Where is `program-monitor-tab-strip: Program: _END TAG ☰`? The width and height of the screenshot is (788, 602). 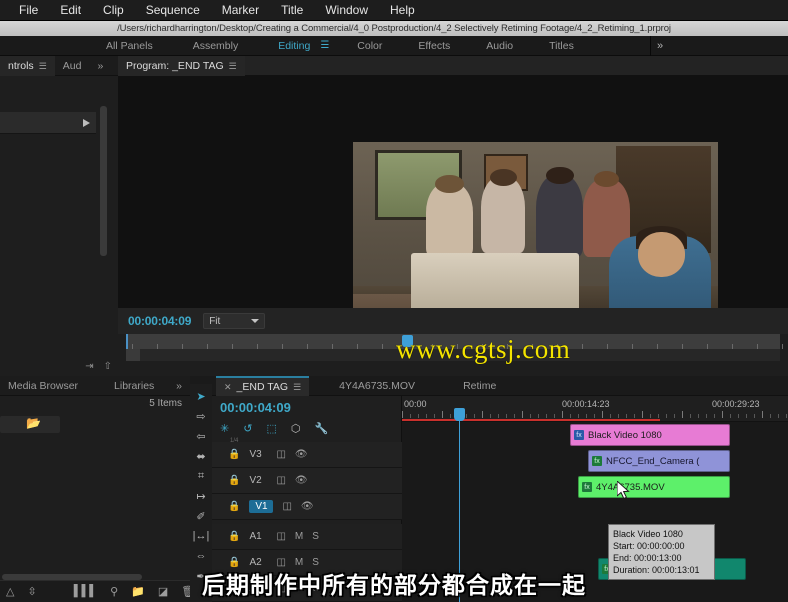 program-monitor-tab-strip: Program: _END TAG ☰ is located at coordinates (453, 65).